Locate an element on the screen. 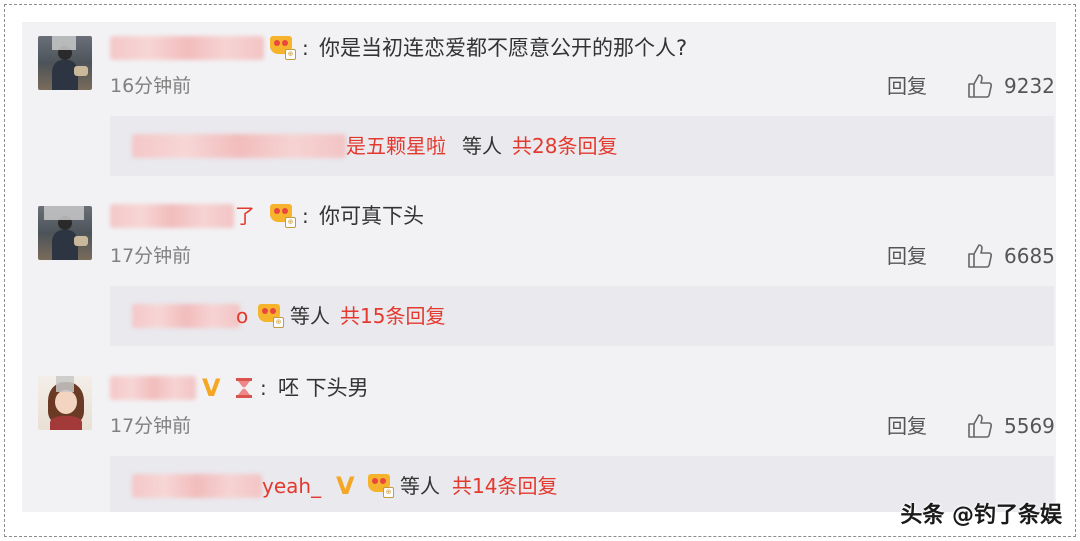  reply-username-tail: yeah_ is located at coordinates (291, 486).